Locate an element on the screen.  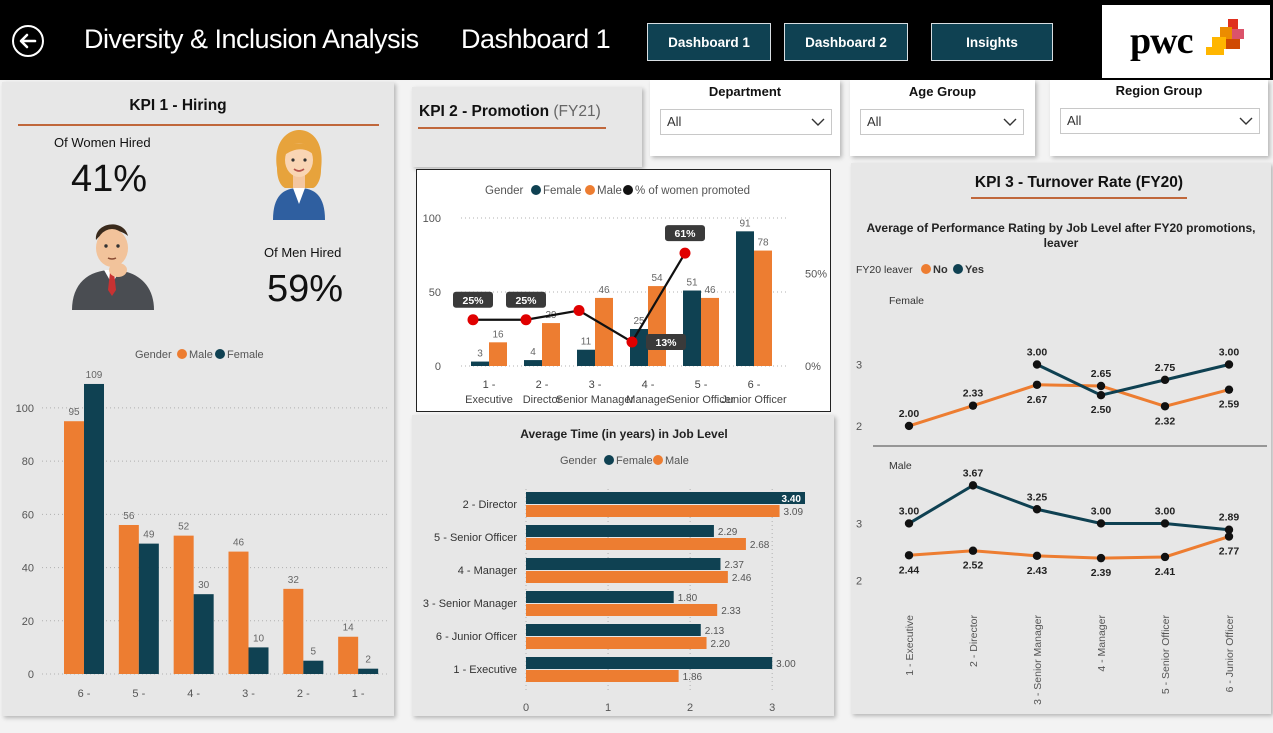
region-group-dropdown-value: All is located at coordinates (1074, 120).